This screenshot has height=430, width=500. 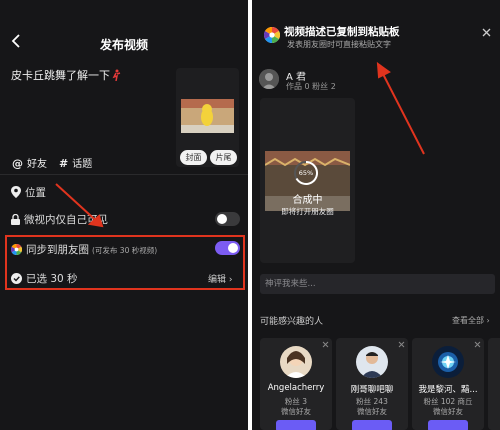 I want to click on selected-duration-row: 已选 30 秒, so click(x=44, y=278).